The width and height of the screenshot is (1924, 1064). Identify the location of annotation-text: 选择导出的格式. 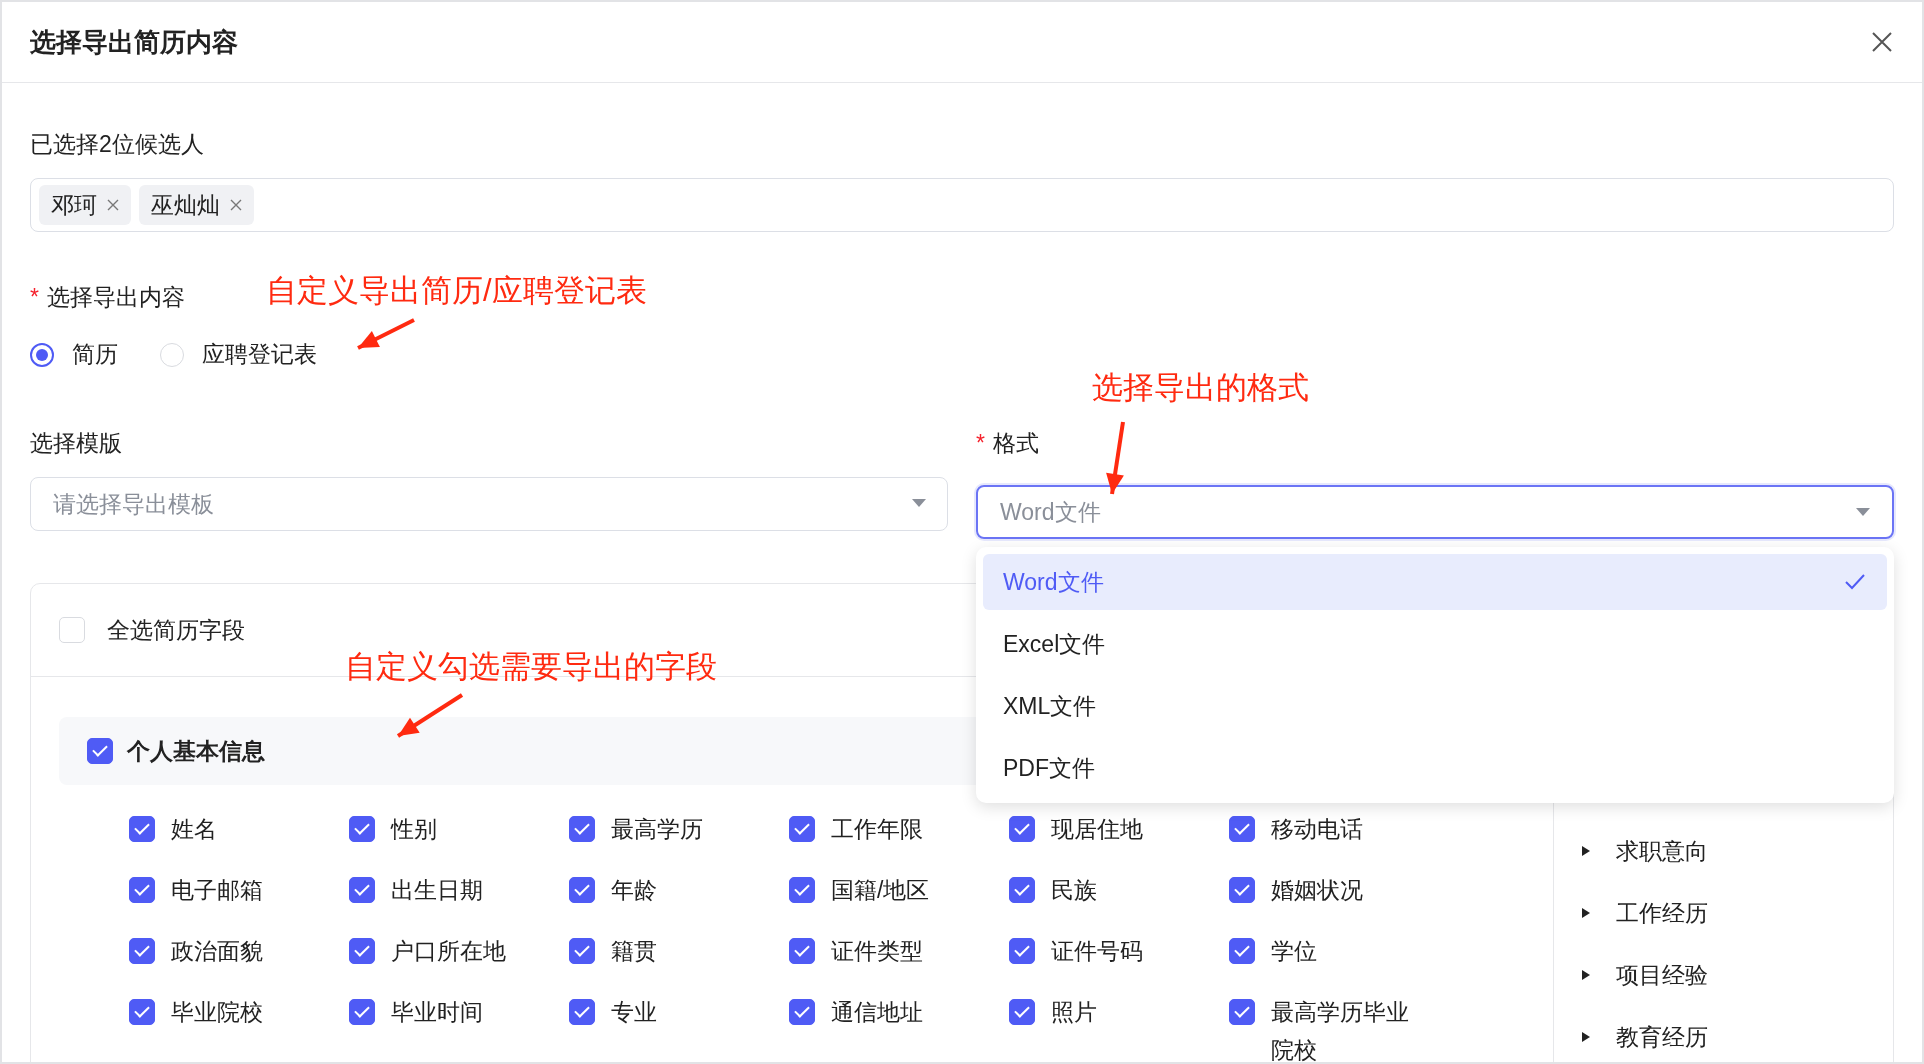
(1200, 388).